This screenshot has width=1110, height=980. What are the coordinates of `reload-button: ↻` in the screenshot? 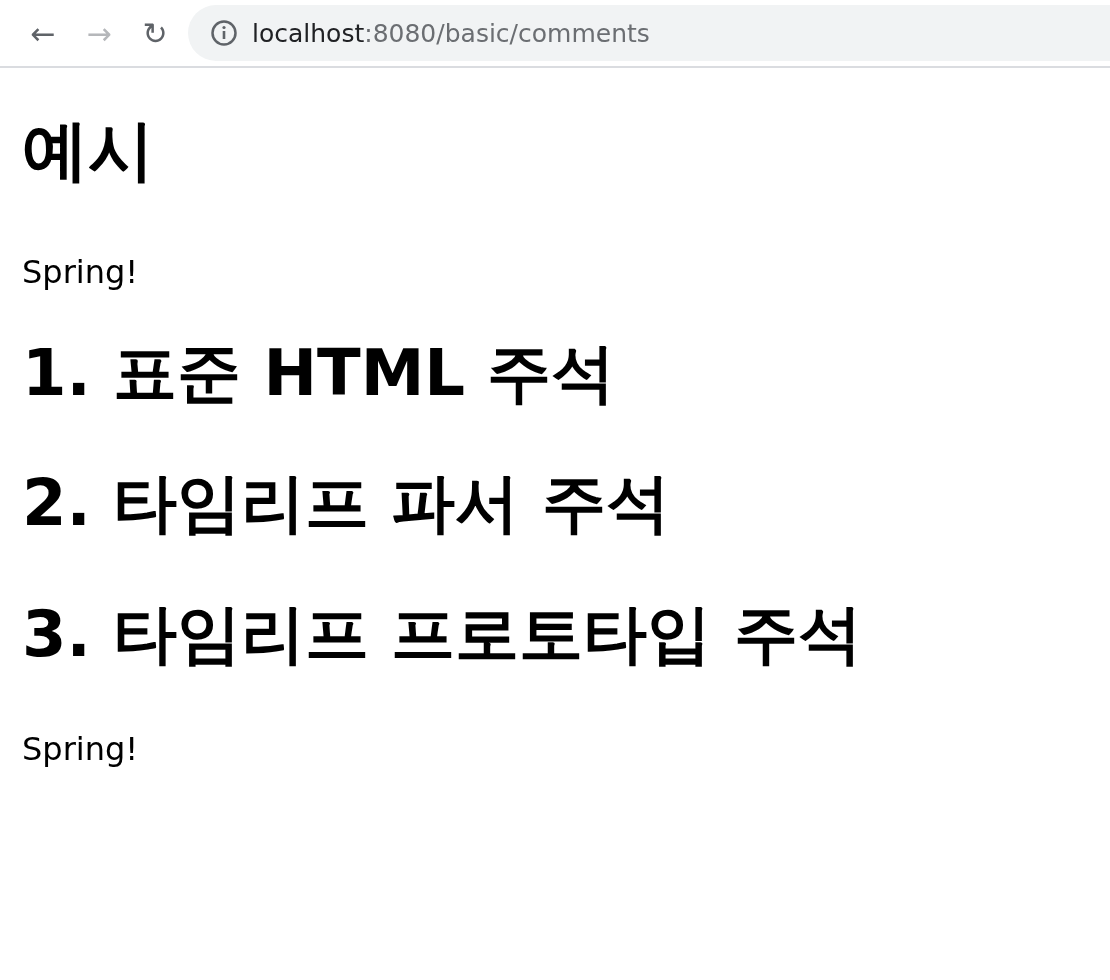 It's located at (155, 33).